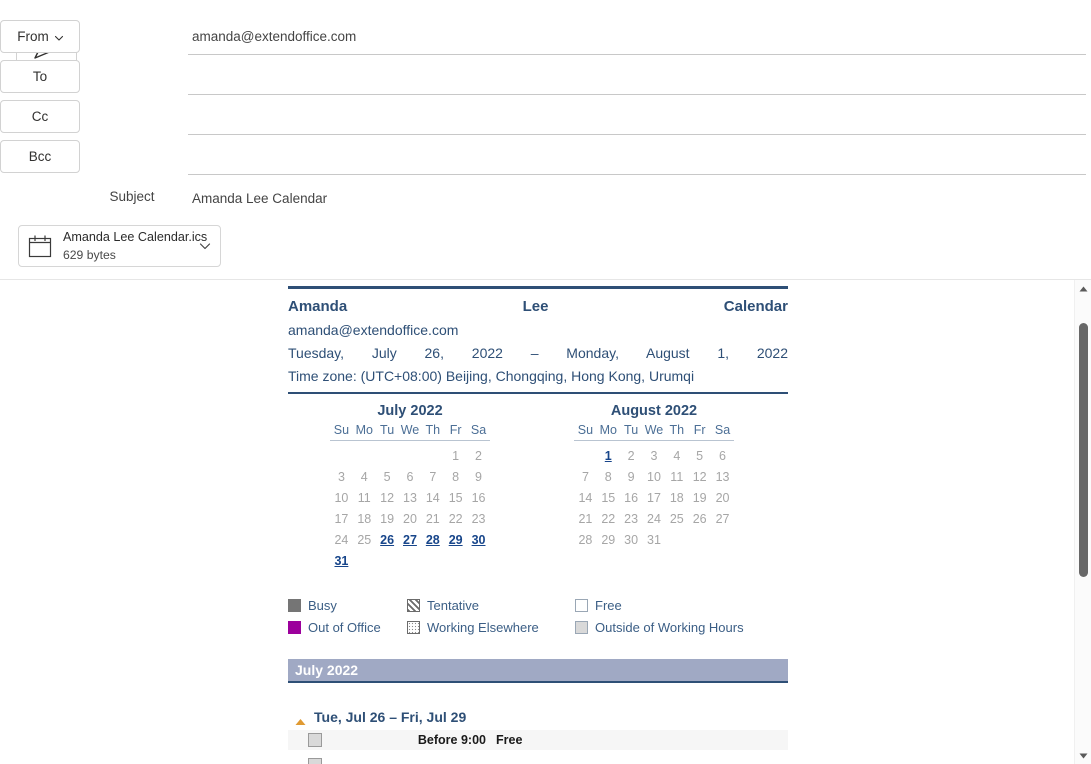 This screenshot has width=1091, height=764. I want to click on bcc-button: Bcc, so click(40, 156).